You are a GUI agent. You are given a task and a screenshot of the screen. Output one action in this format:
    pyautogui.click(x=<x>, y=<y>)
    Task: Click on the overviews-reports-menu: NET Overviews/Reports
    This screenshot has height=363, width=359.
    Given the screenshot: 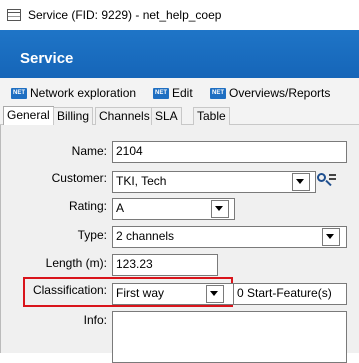 What is the action you would take?
    pyautogui.click(x=270, y=93)
    